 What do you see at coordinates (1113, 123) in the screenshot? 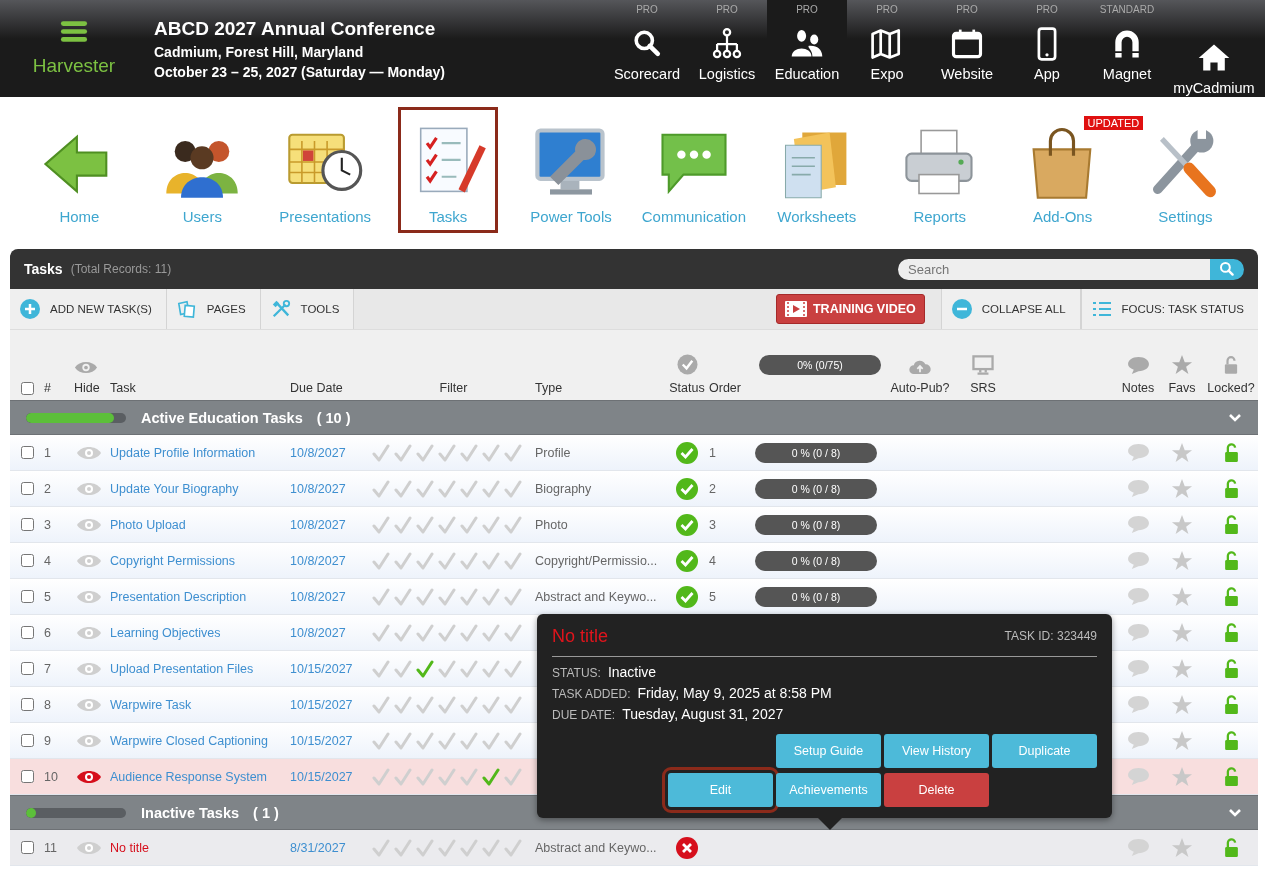
I see `updated-badge: UPDATED` at bounding box center [1113, 123].